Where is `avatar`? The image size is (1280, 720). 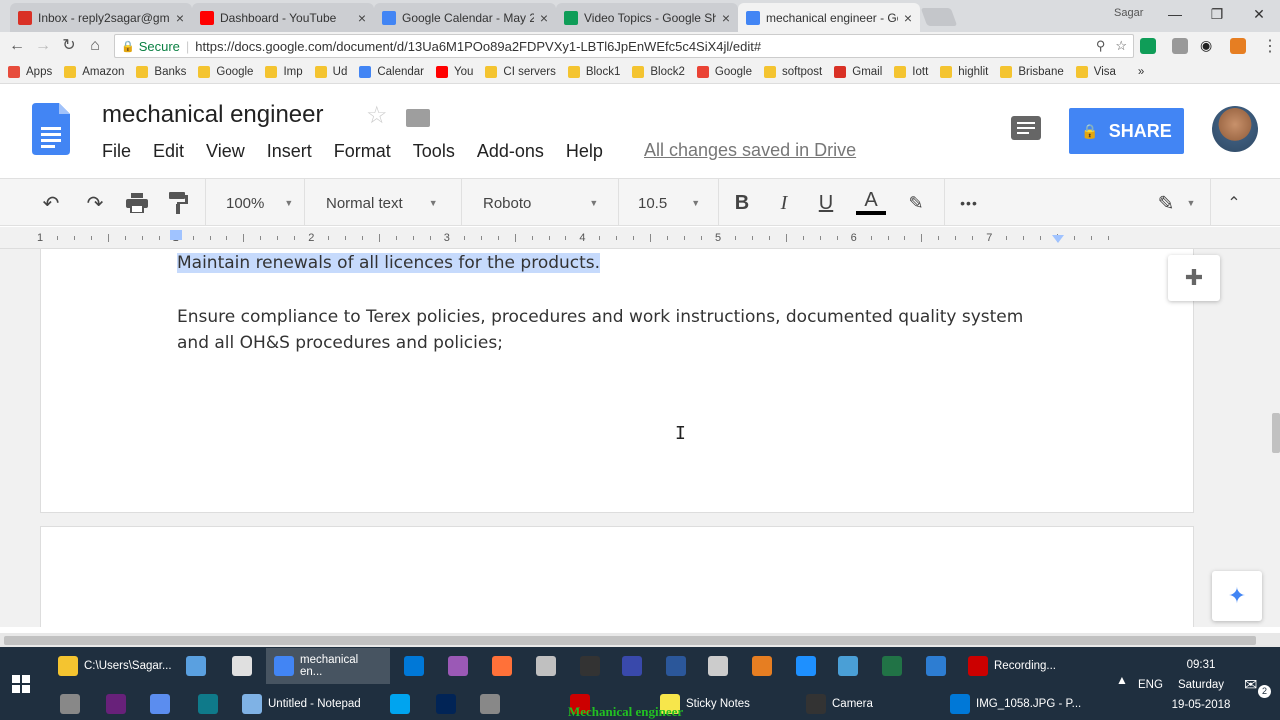
avatar is located at coordinates (1235, 129).